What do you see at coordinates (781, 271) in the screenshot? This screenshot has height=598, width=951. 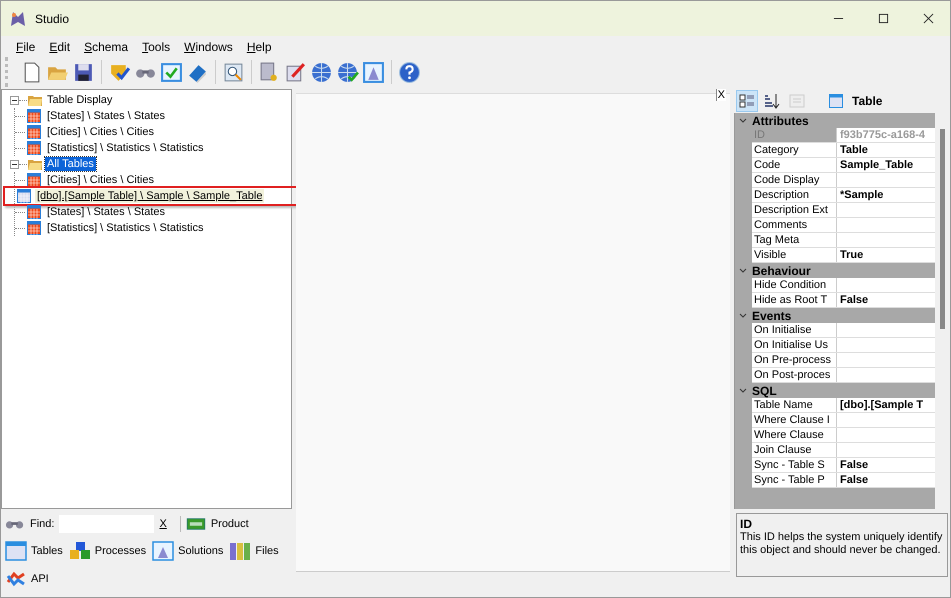 I see `category-header: Behaviour` at bounding box center [781, 271].